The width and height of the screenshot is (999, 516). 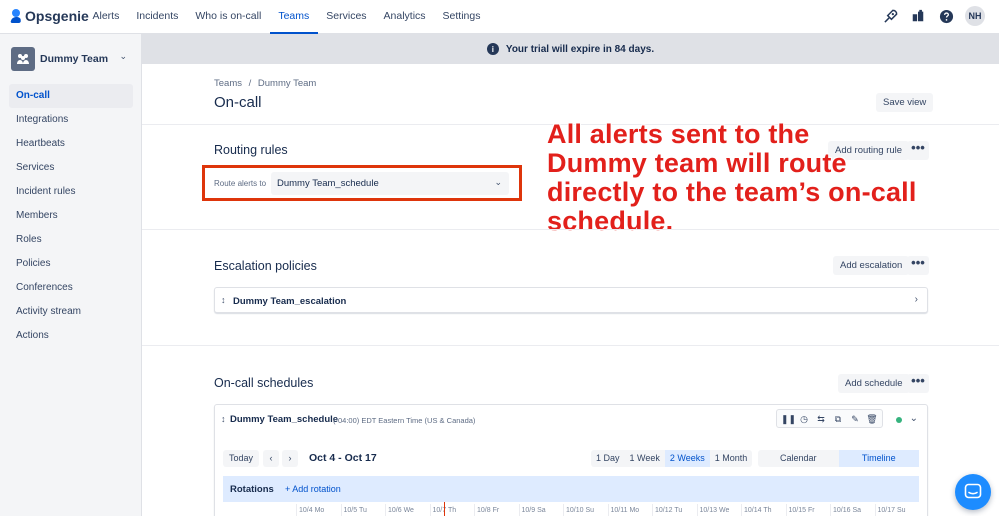 I want to click on sidebar-item-actions: Actions, so click(x=71, y=336).